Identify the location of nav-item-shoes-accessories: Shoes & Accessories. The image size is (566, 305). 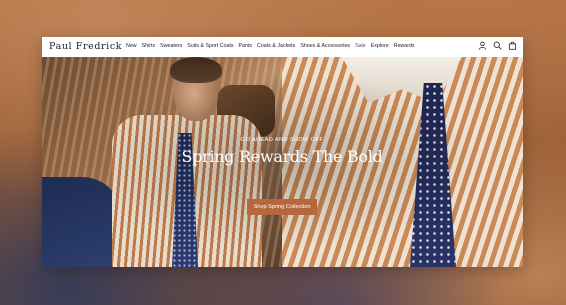
(325, 46).